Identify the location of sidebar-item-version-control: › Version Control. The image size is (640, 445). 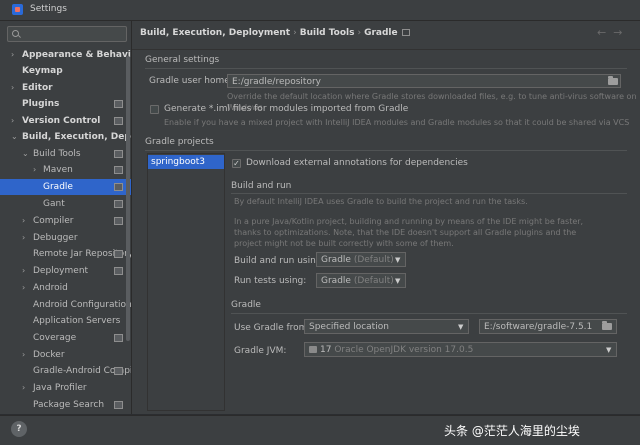
(65, 121).